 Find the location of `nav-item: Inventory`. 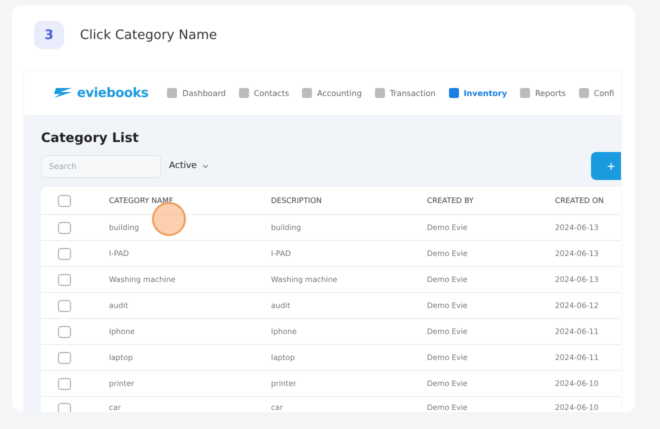

nav-item: Inventory is located at coordinates (478, 93).